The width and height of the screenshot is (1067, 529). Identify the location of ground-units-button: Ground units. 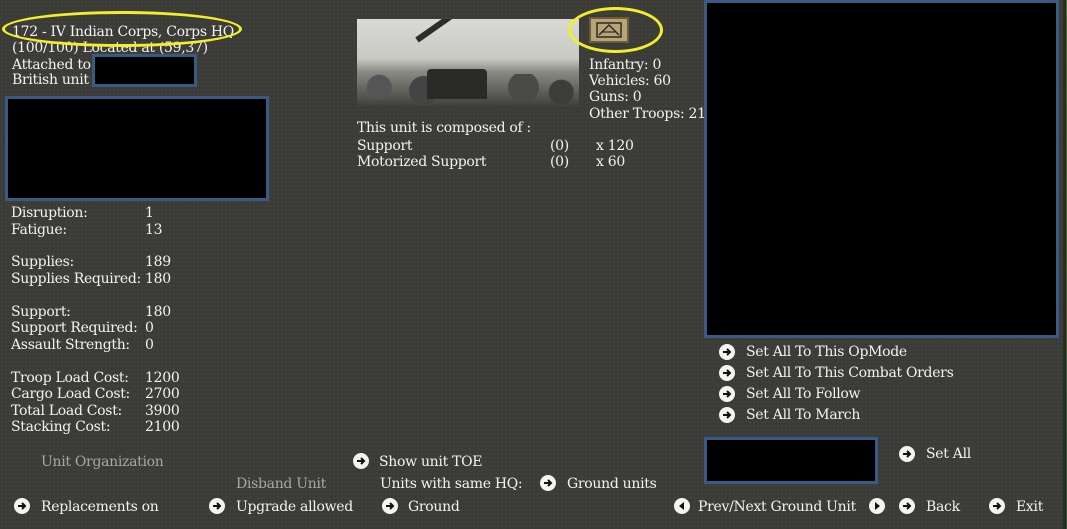
(612, 484).